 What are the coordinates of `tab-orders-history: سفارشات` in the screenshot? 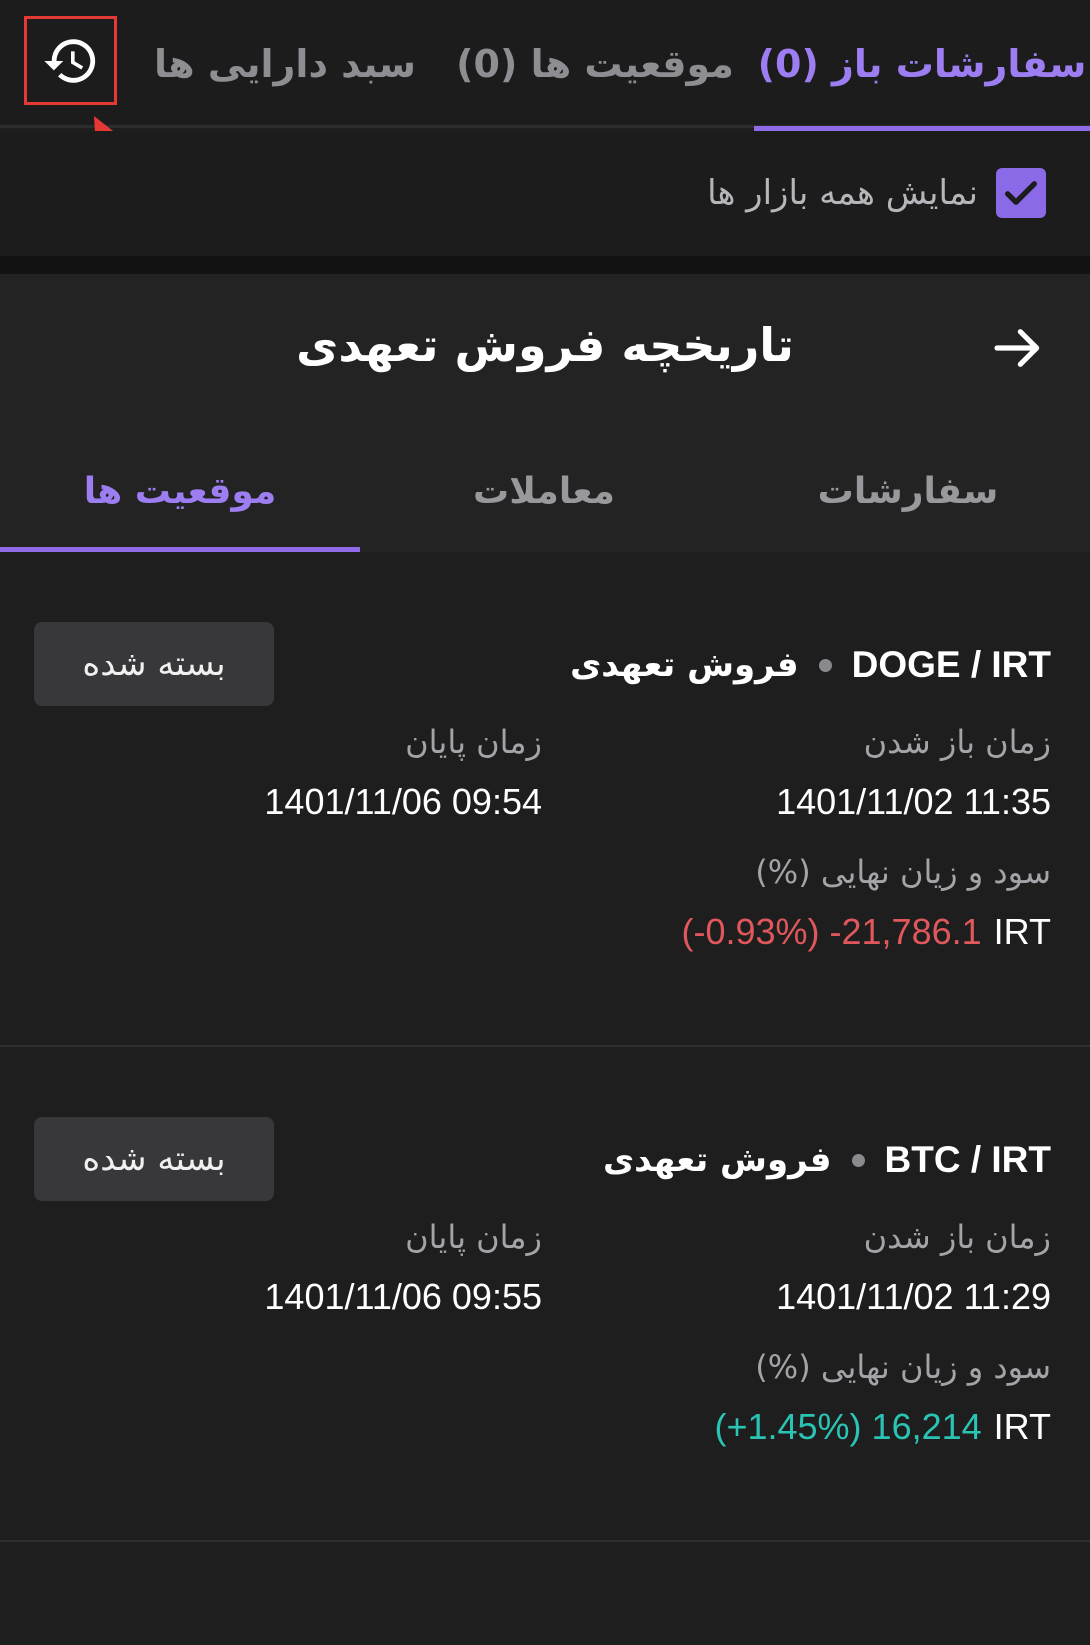 It's located at (908, 491).